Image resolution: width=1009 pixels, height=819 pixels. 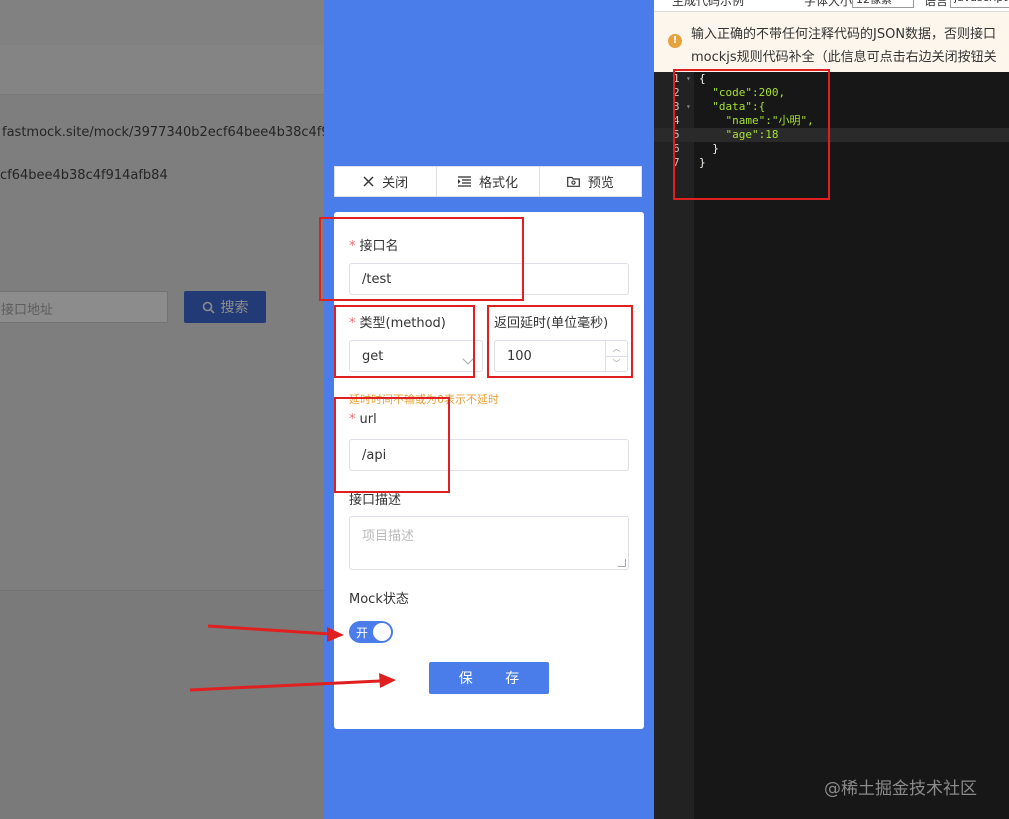 I want to click on watermark: @稀土掘金技术社区, so click(x=900, y=789).